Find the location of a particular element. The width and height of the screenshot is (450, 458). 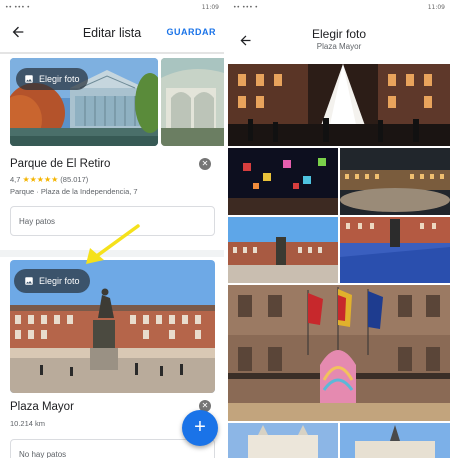

place-rating: 4,7 ★★★★★ (85.017) is located at coordinates (49, 179).